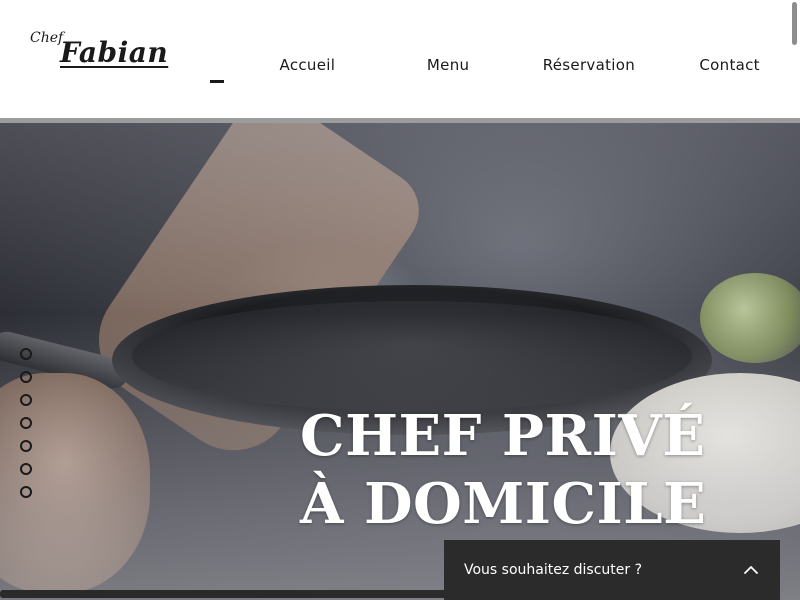 This screenshot has width=800, height=600. What do you see at coordinates (751, 570) in the screenshot?
I see `chevron-up-icon` at bounding box center [751, 570].